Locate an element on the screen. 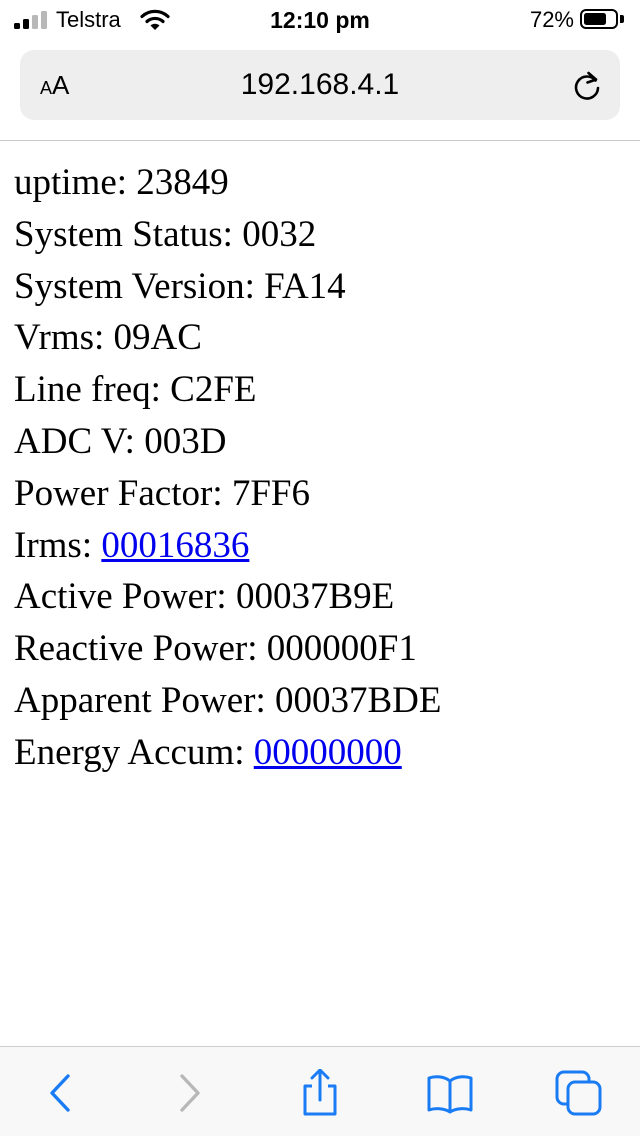 Image resolution: width=640 pixels, height=1136 pixels. reading-label: System Status: is located at coordinates (128, 234).